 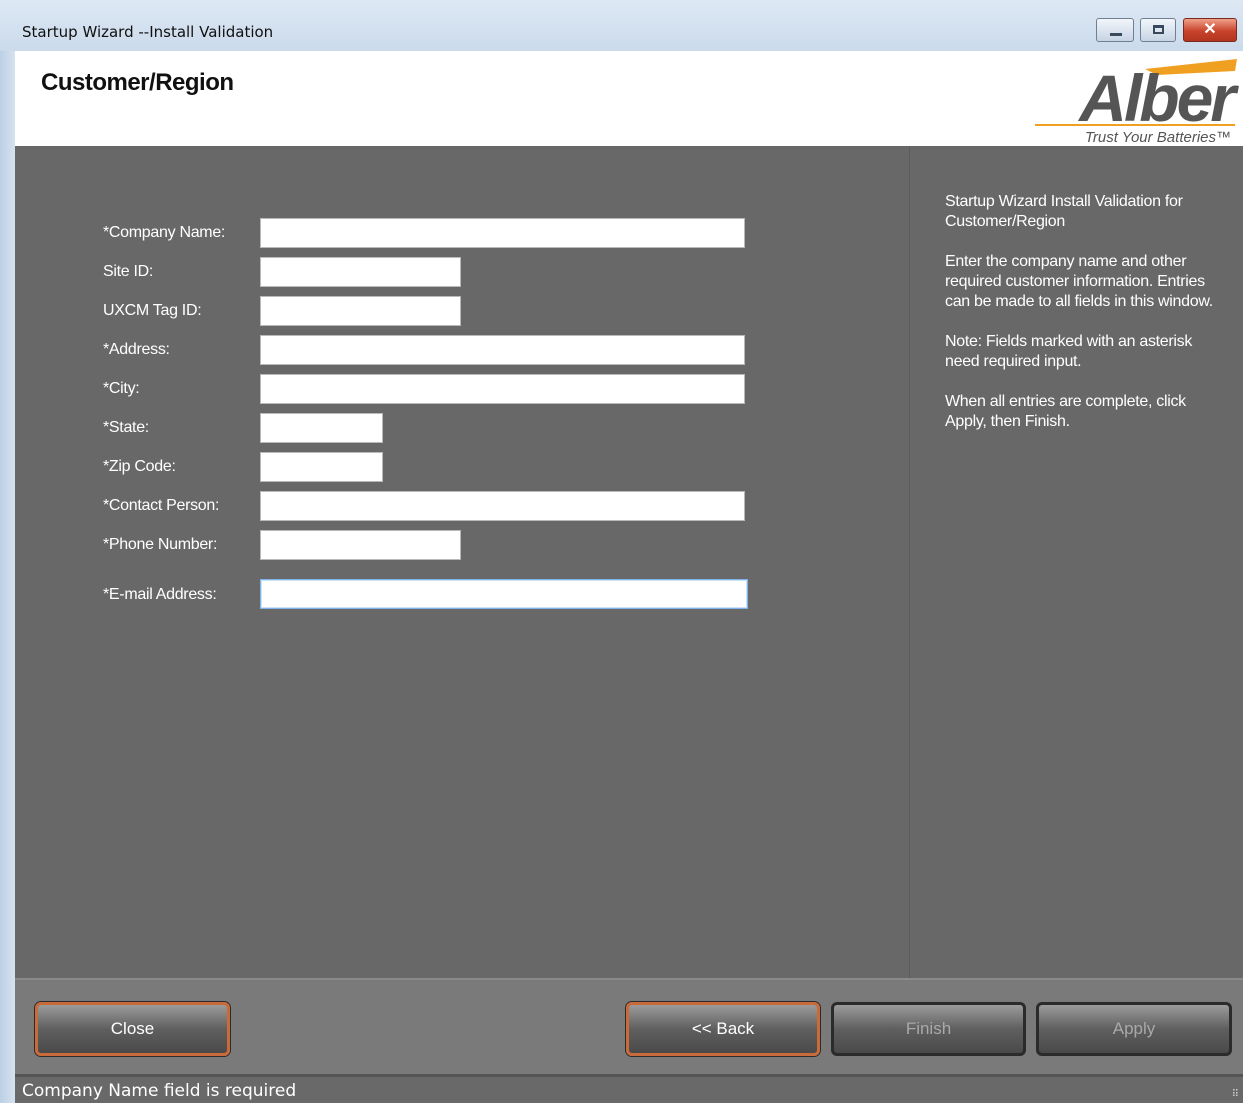 What do you see at coordinates (629, 1088) in the screenshot?
I see `status-bar: Company Name field is required ⠿` at bounding box center [629, 1088].